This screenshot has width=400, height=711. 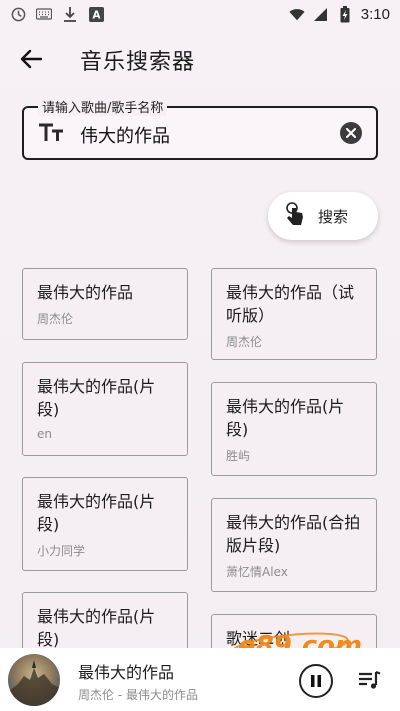 What do you see at coordinates (126, 672) in the screenshot?
I see `player-title: 最伟大的作品` at bounding box center [126, 672].